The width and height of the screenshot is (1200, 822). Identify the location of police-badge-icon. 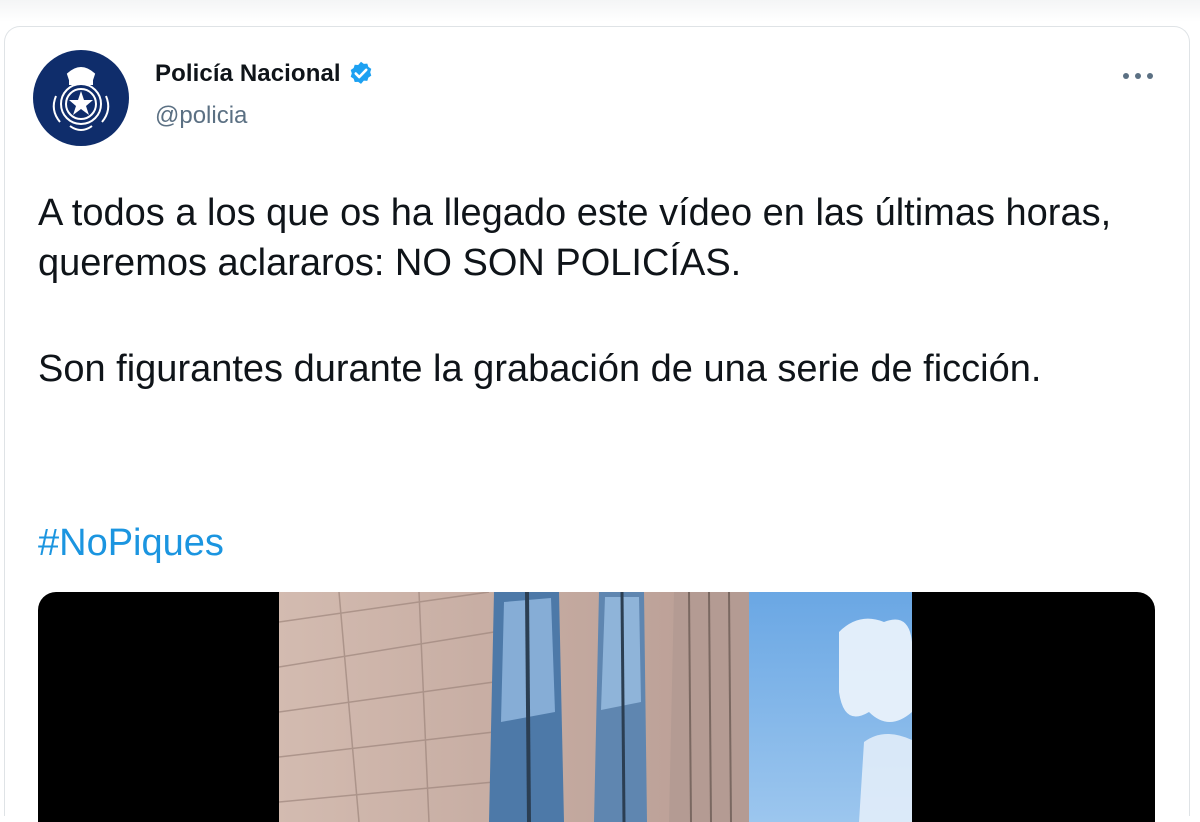
(81, 99).